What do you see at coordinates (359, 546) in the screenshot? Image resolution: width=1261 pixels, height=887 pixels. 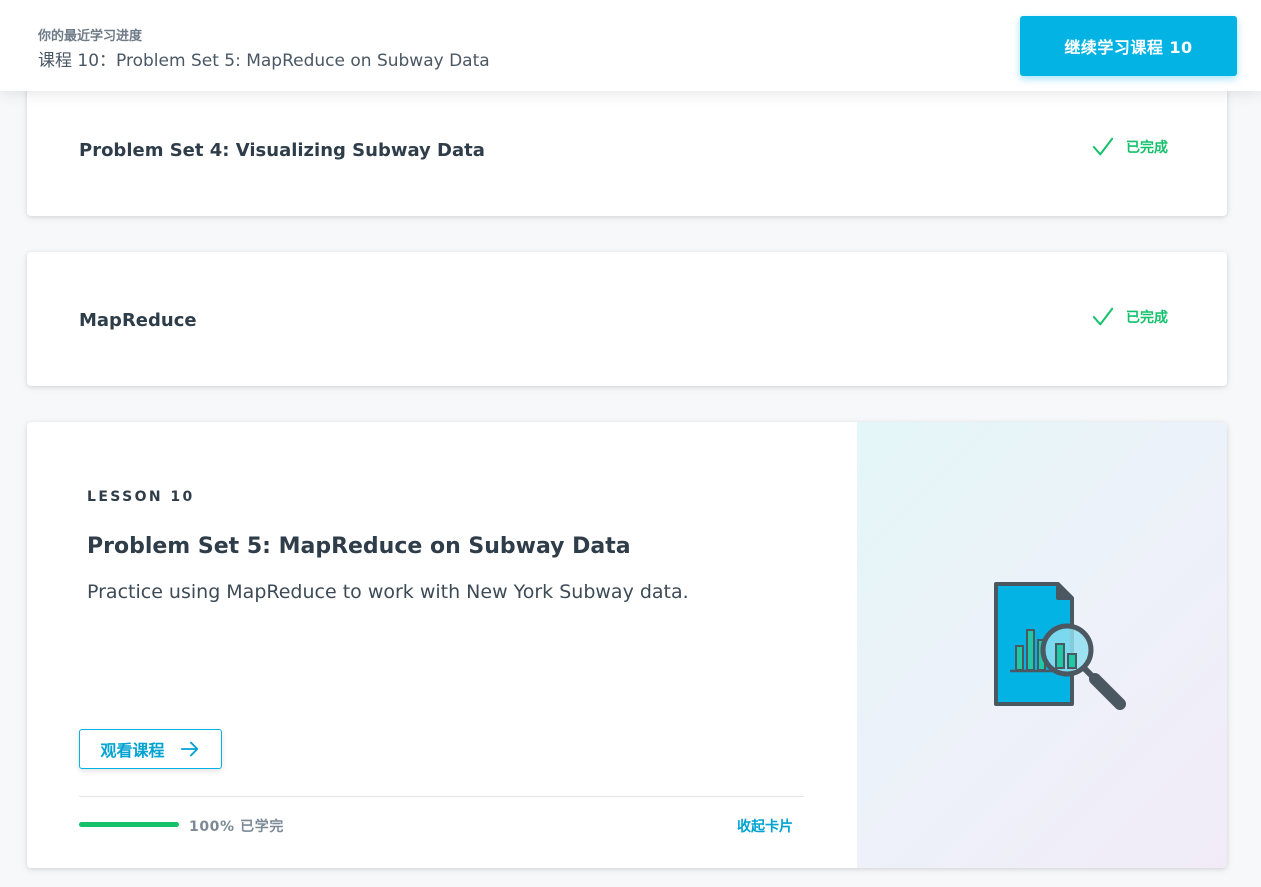 I see `lesson-title: Problem Set 5: MapReduce on Subway Data` at bounding box center [359, 546].